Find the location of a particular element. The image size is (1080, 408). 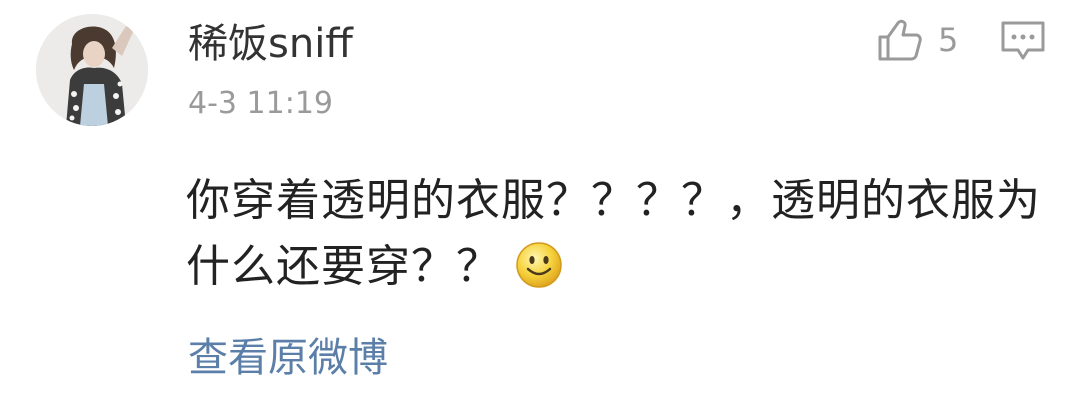

timestamp: 4-3 11:19 is located at coordinates (260, 103).